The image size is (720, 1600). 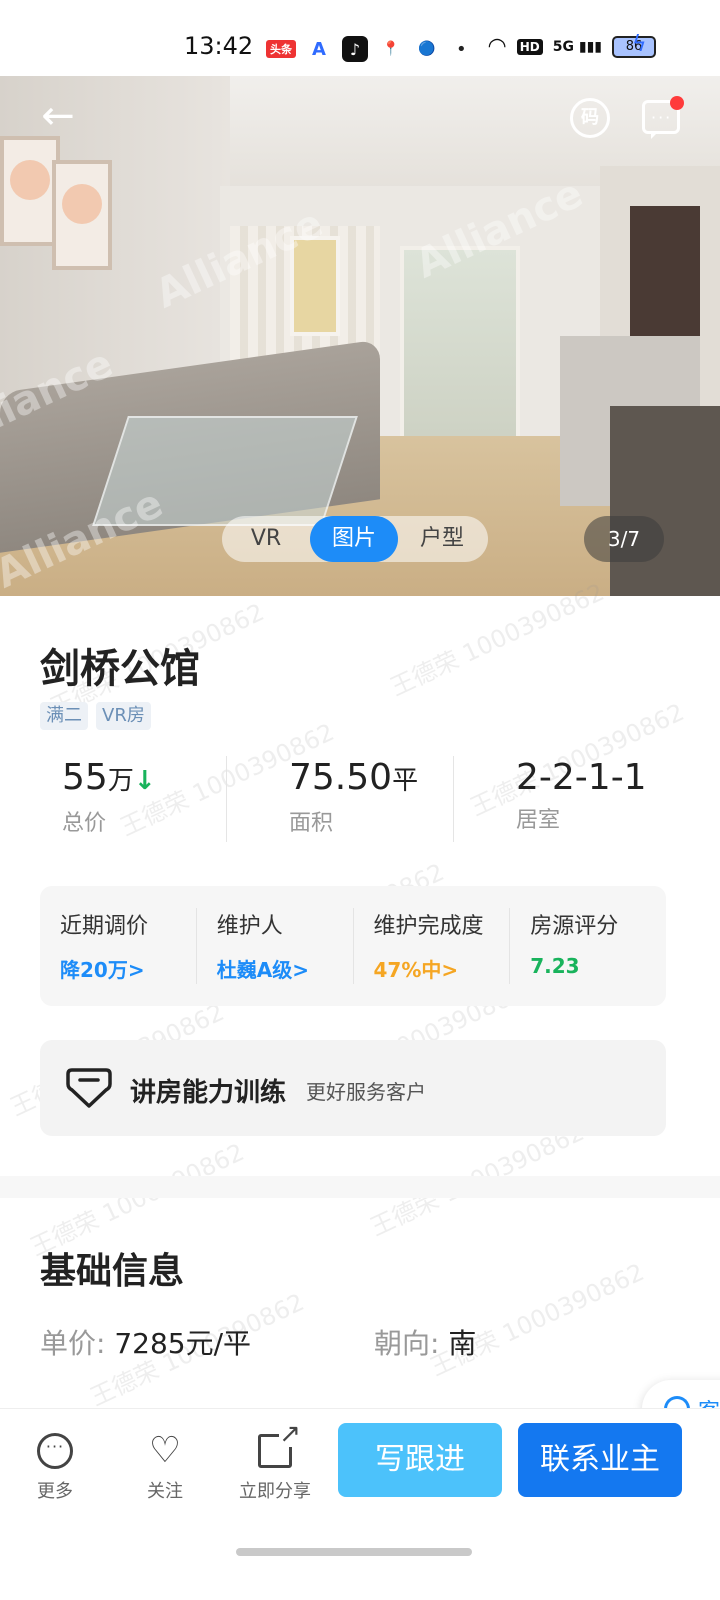 What do you see at coordinates (118, 946) in the screenshot?
I see `recent-price-adjustment: 近期调价 降20万>` at bounding box center [118, 946].